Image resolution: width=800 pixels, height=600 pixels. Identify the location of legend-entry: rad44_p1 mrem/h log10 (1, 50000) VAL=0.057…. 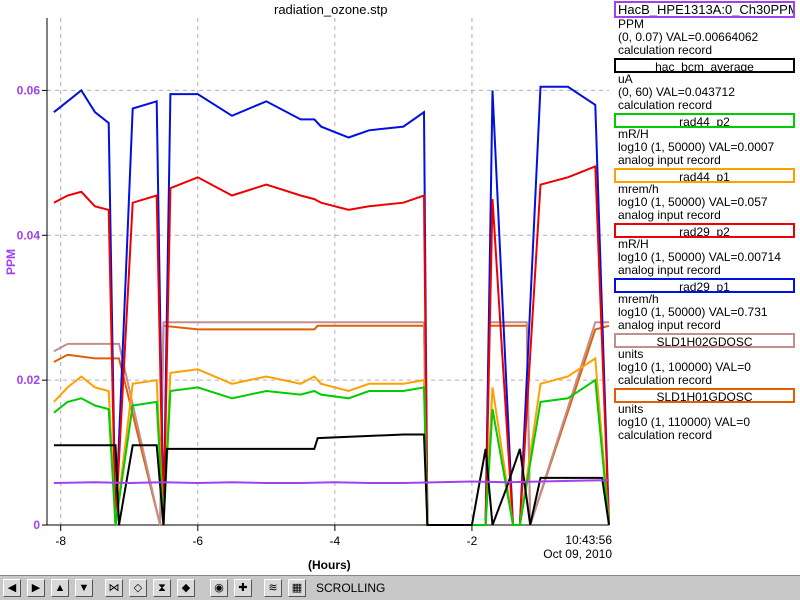
(707, 195).